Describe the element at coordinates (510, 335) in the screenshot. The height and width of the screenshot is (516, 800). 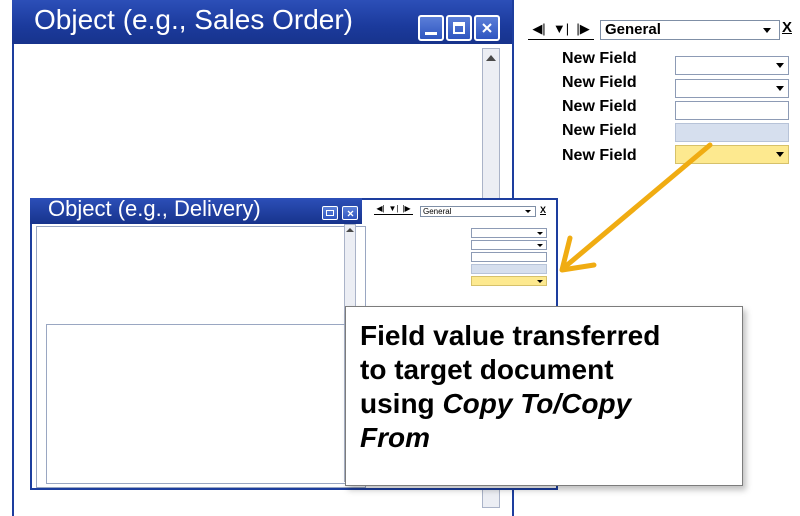
I see `callout-line-1: Field value transferred` at that location.